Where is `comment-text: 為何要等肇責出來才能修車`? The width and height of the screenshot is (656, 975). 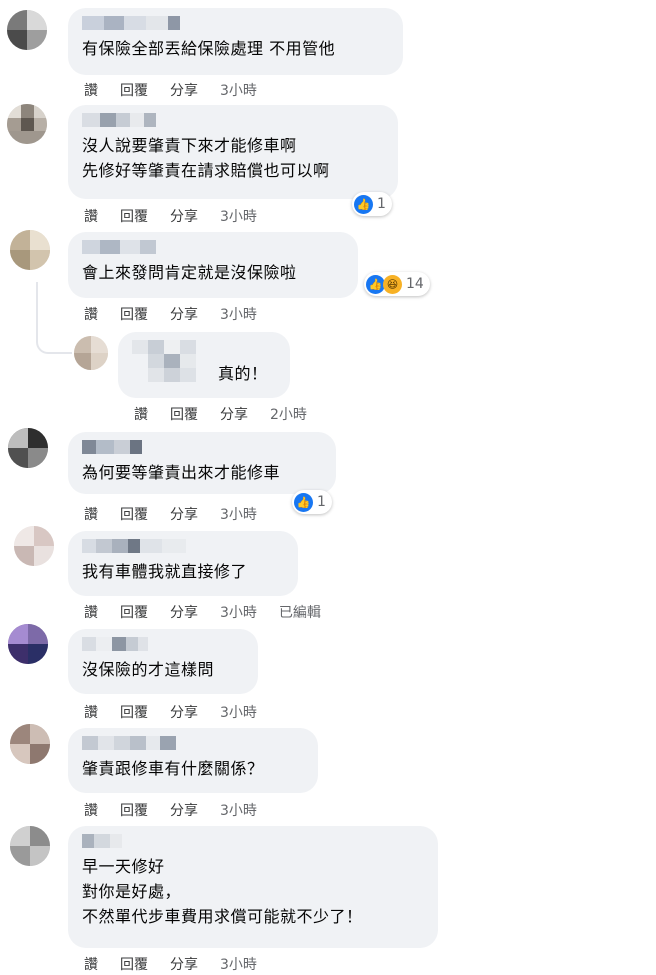
comment-text: 為何要等肇責出來才能修車 is located at coordinates (181, 472).